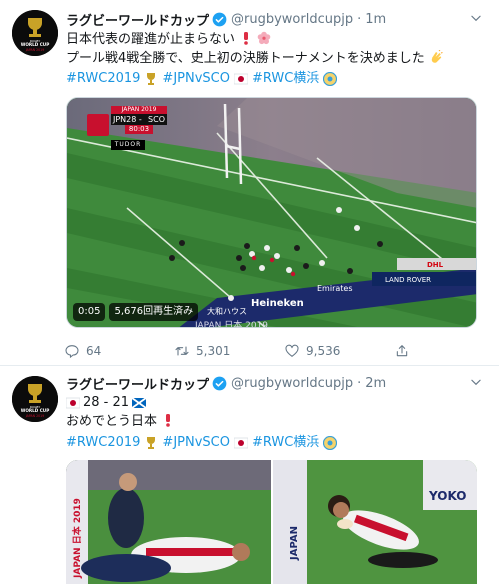 This screenshot has height=584, width=499. What do you see at coordinates (408, 280) in the screenshot?
I see `board-land-rover: LAND ROVER` at bounding box center [408, 280].